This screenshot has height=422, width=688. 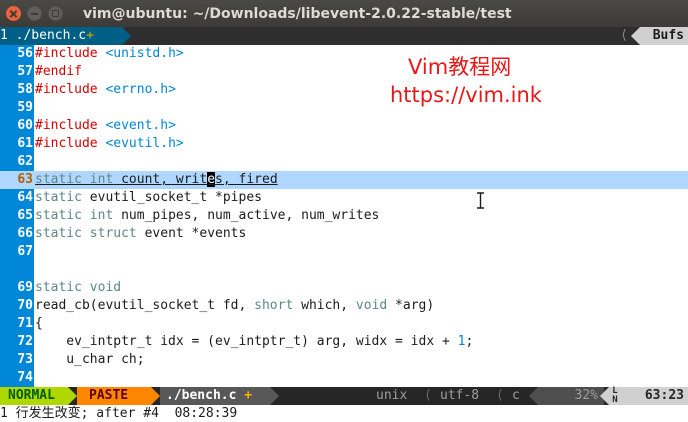 I want to click on code-token: ;, so click(x=469, y=341).